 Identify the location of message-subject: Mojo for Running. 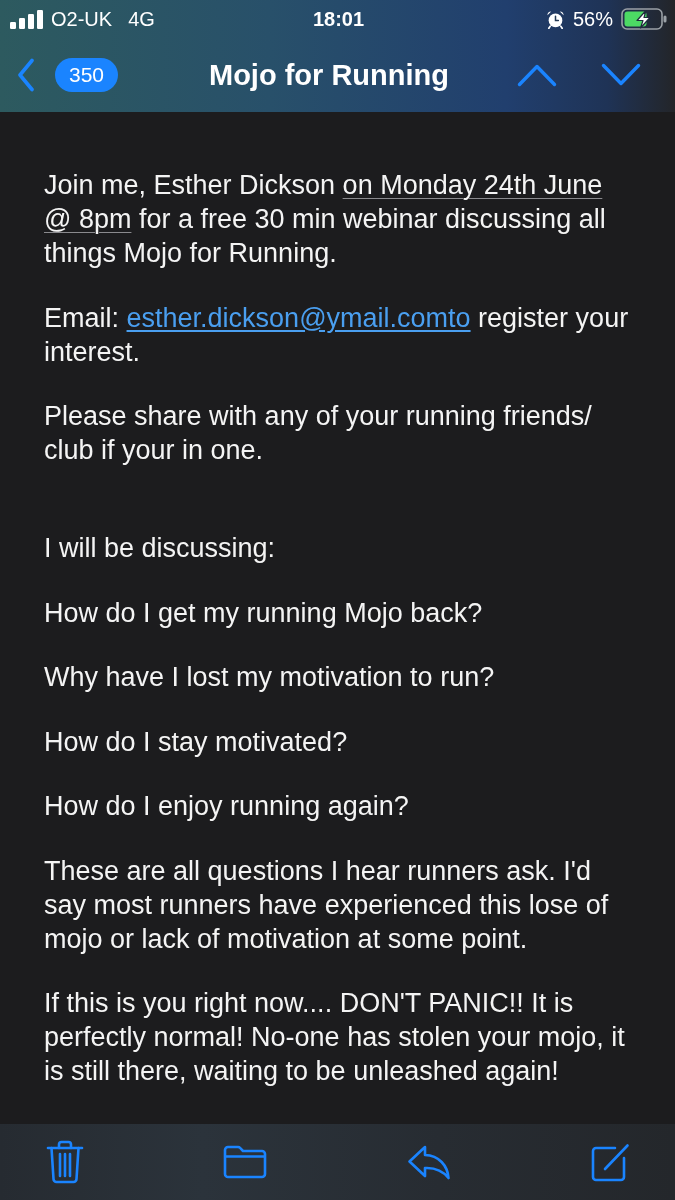
(329, 75).